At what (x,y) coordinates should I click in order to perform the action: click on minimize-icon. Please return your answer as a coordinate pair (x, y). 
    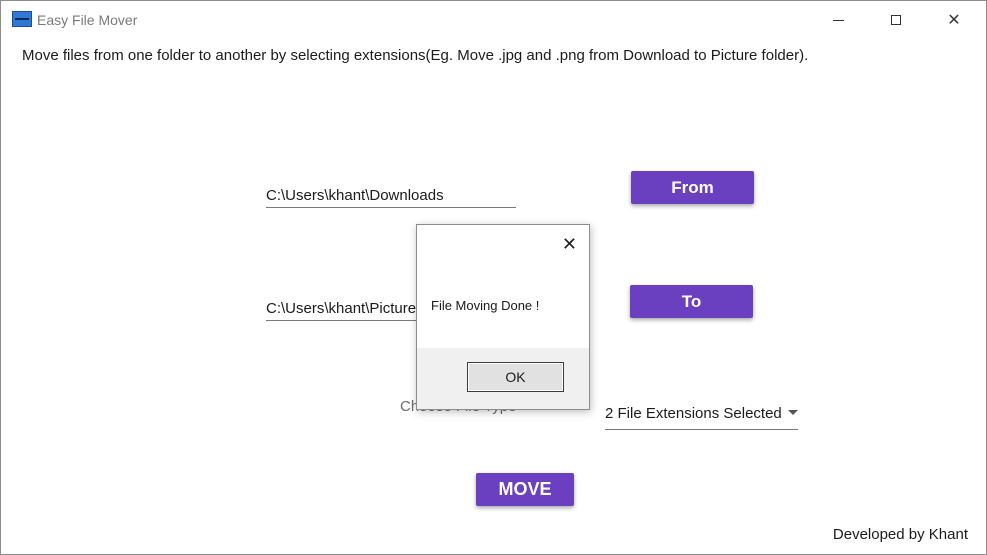
    Looking at the image, I should click on (838, 20).